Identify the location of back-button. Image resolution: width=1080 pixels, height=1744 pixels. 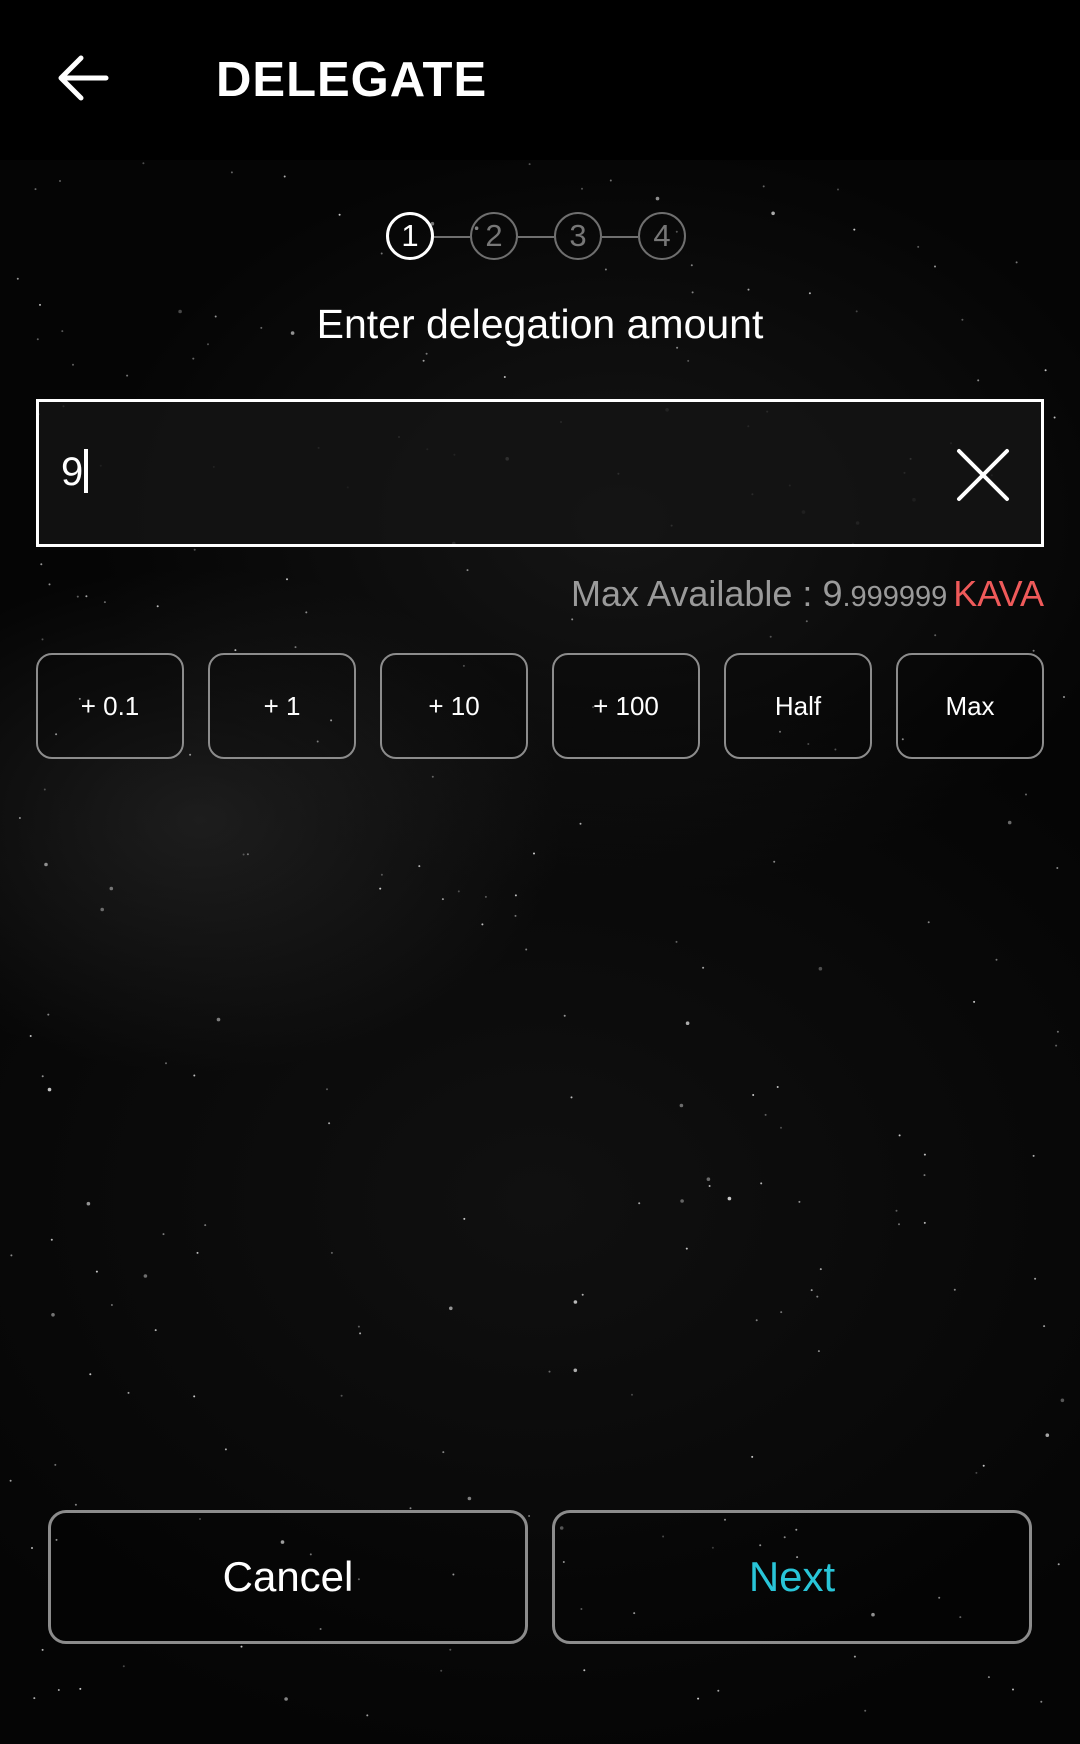
(85, 80).